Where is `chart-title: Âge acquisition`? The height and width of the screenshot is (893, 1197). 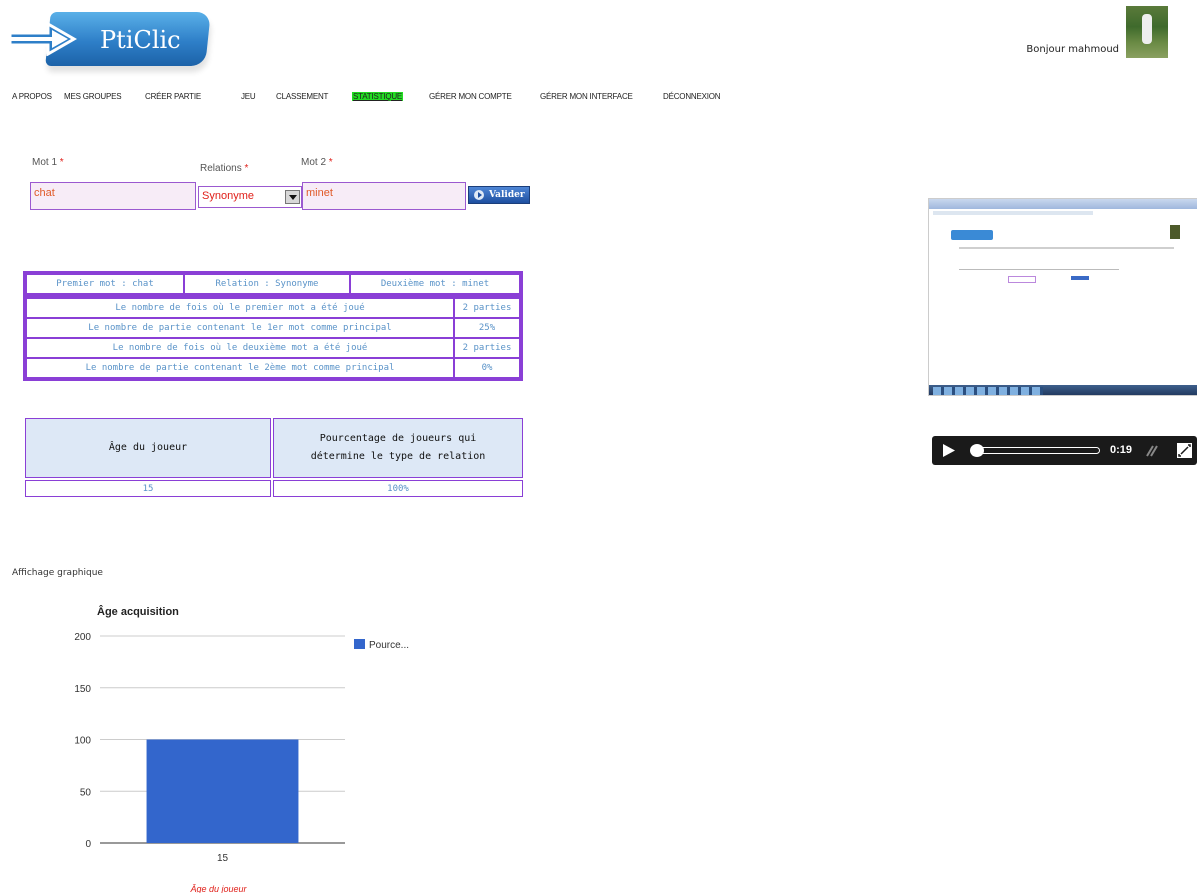
chart-title: Âge acquisition is located at coordinates (138, 612).